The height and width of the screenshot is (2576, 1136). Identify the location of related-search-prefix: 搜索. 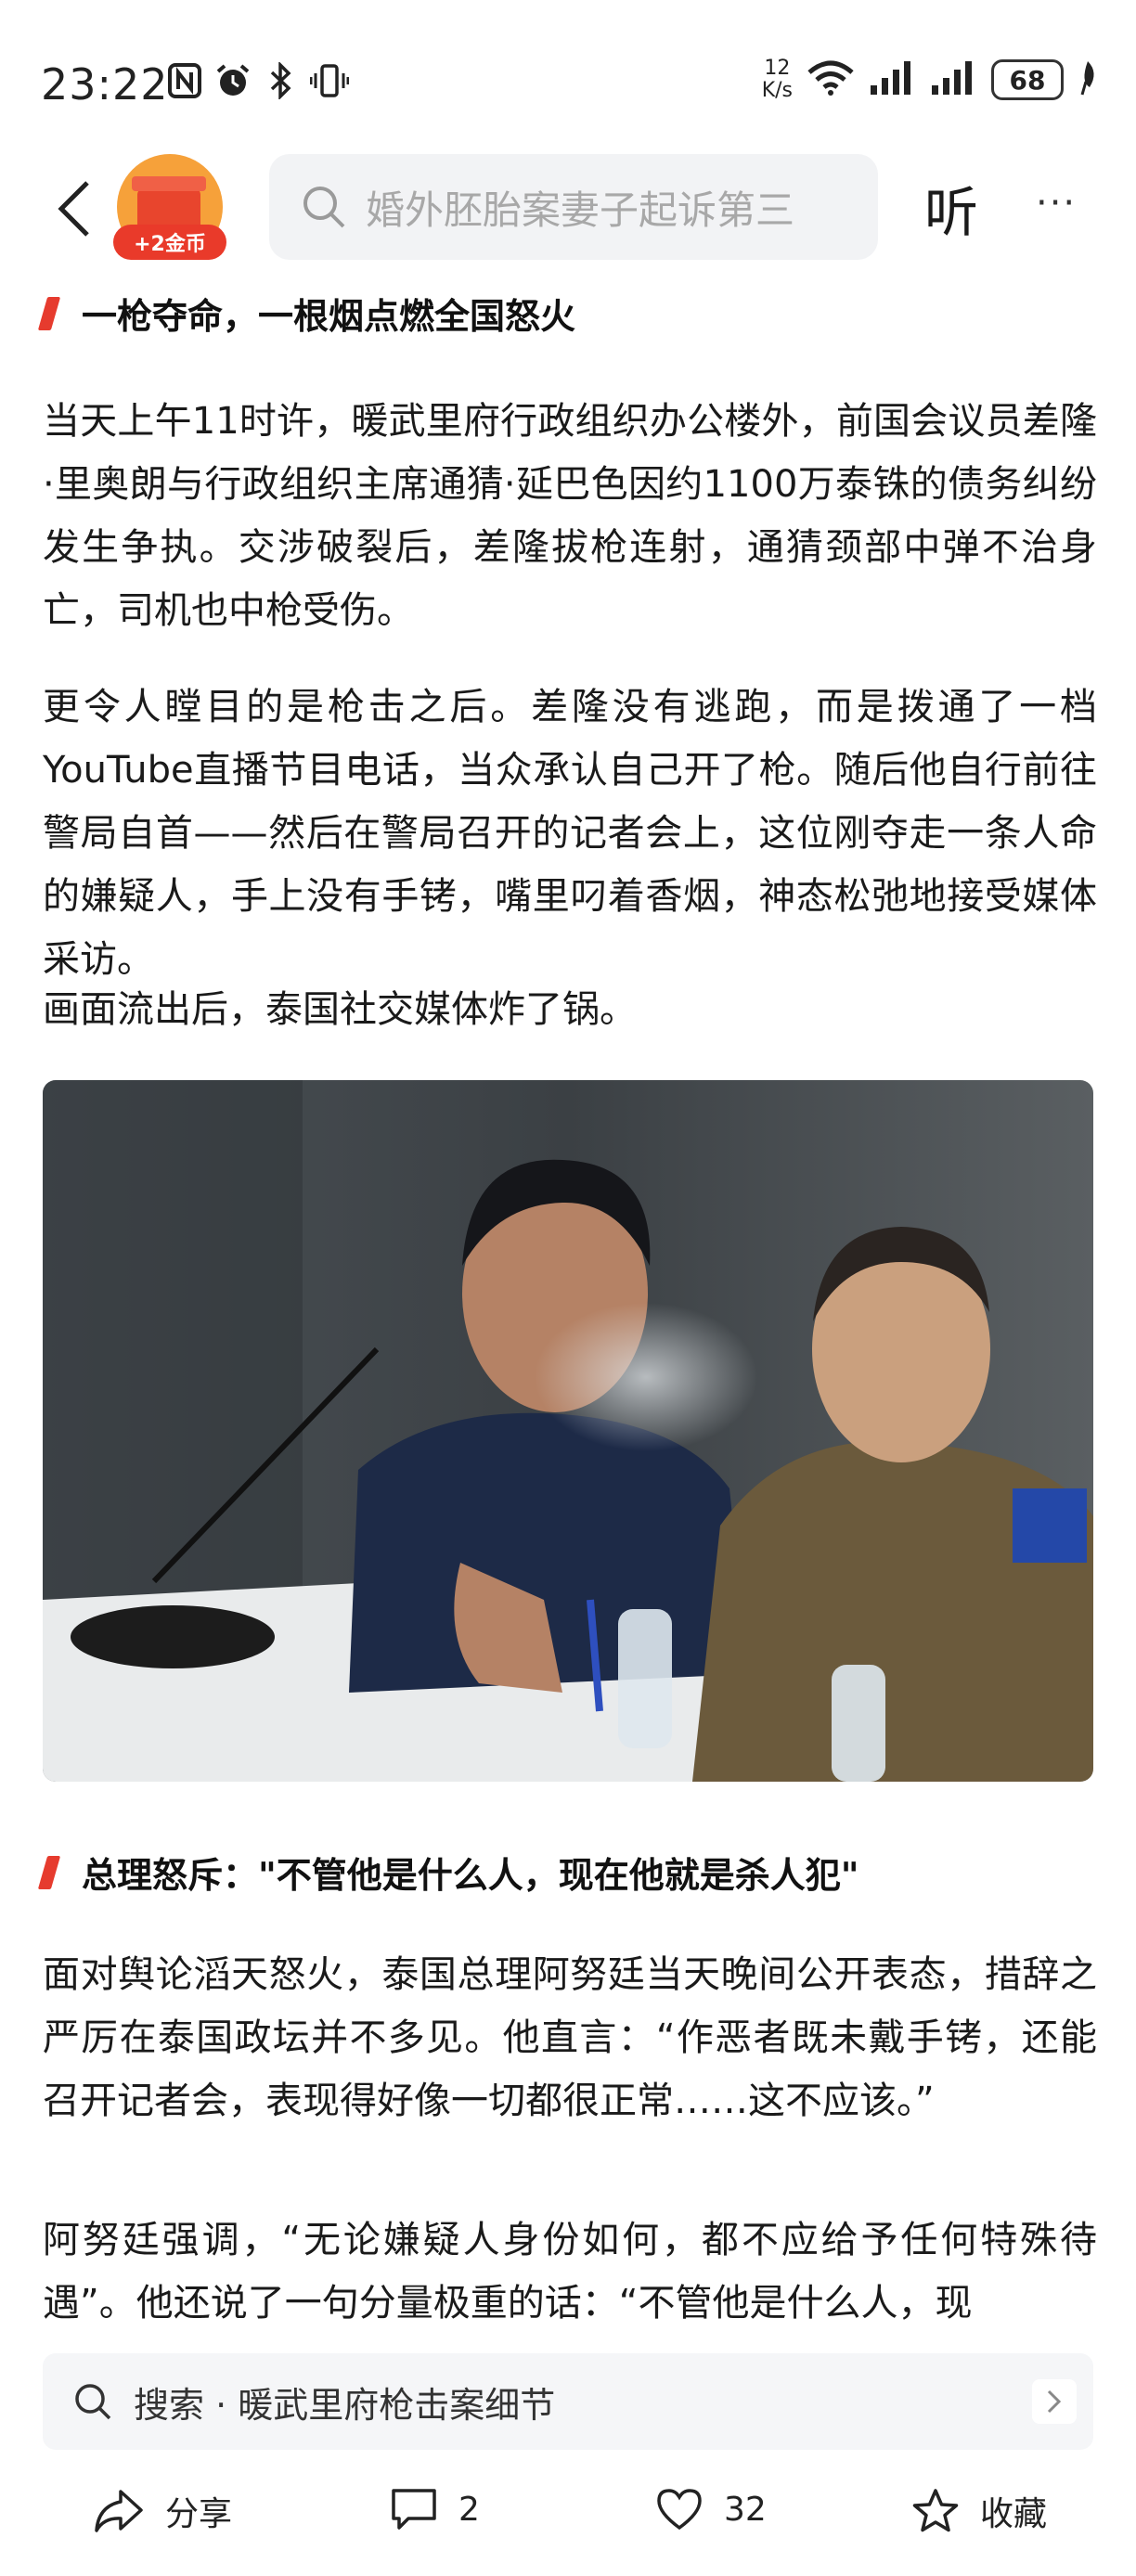
(169, 2405).